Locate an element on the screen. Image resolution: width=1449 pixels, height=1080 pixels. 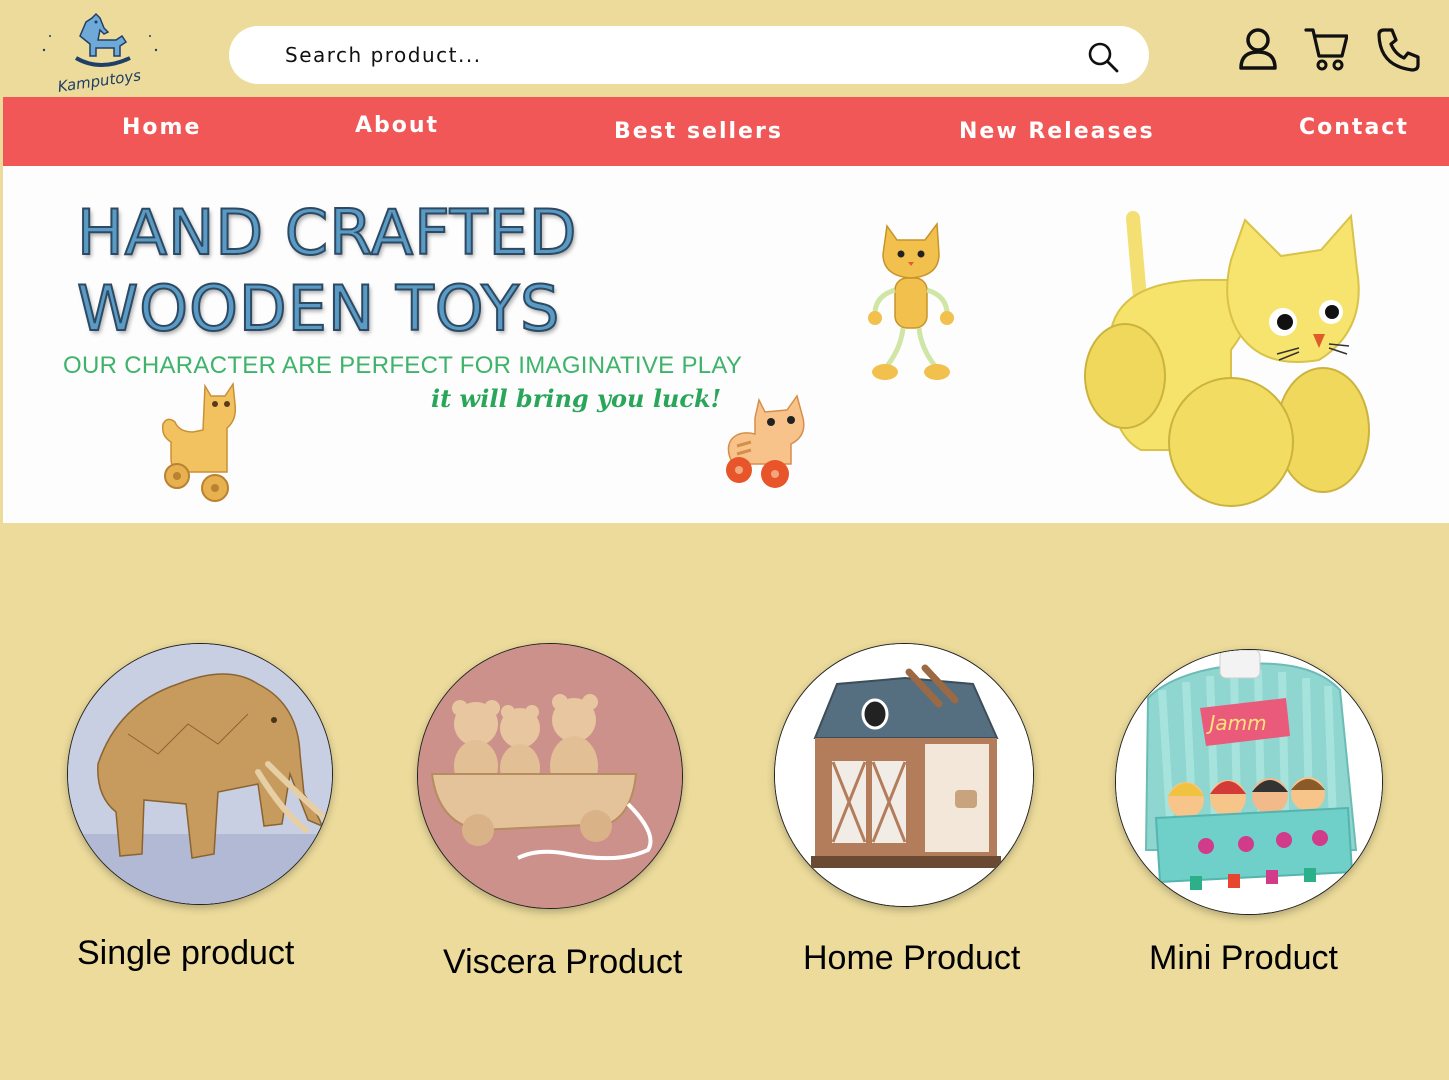
wooden-mammoth-image is located at coordinates (200, 774).